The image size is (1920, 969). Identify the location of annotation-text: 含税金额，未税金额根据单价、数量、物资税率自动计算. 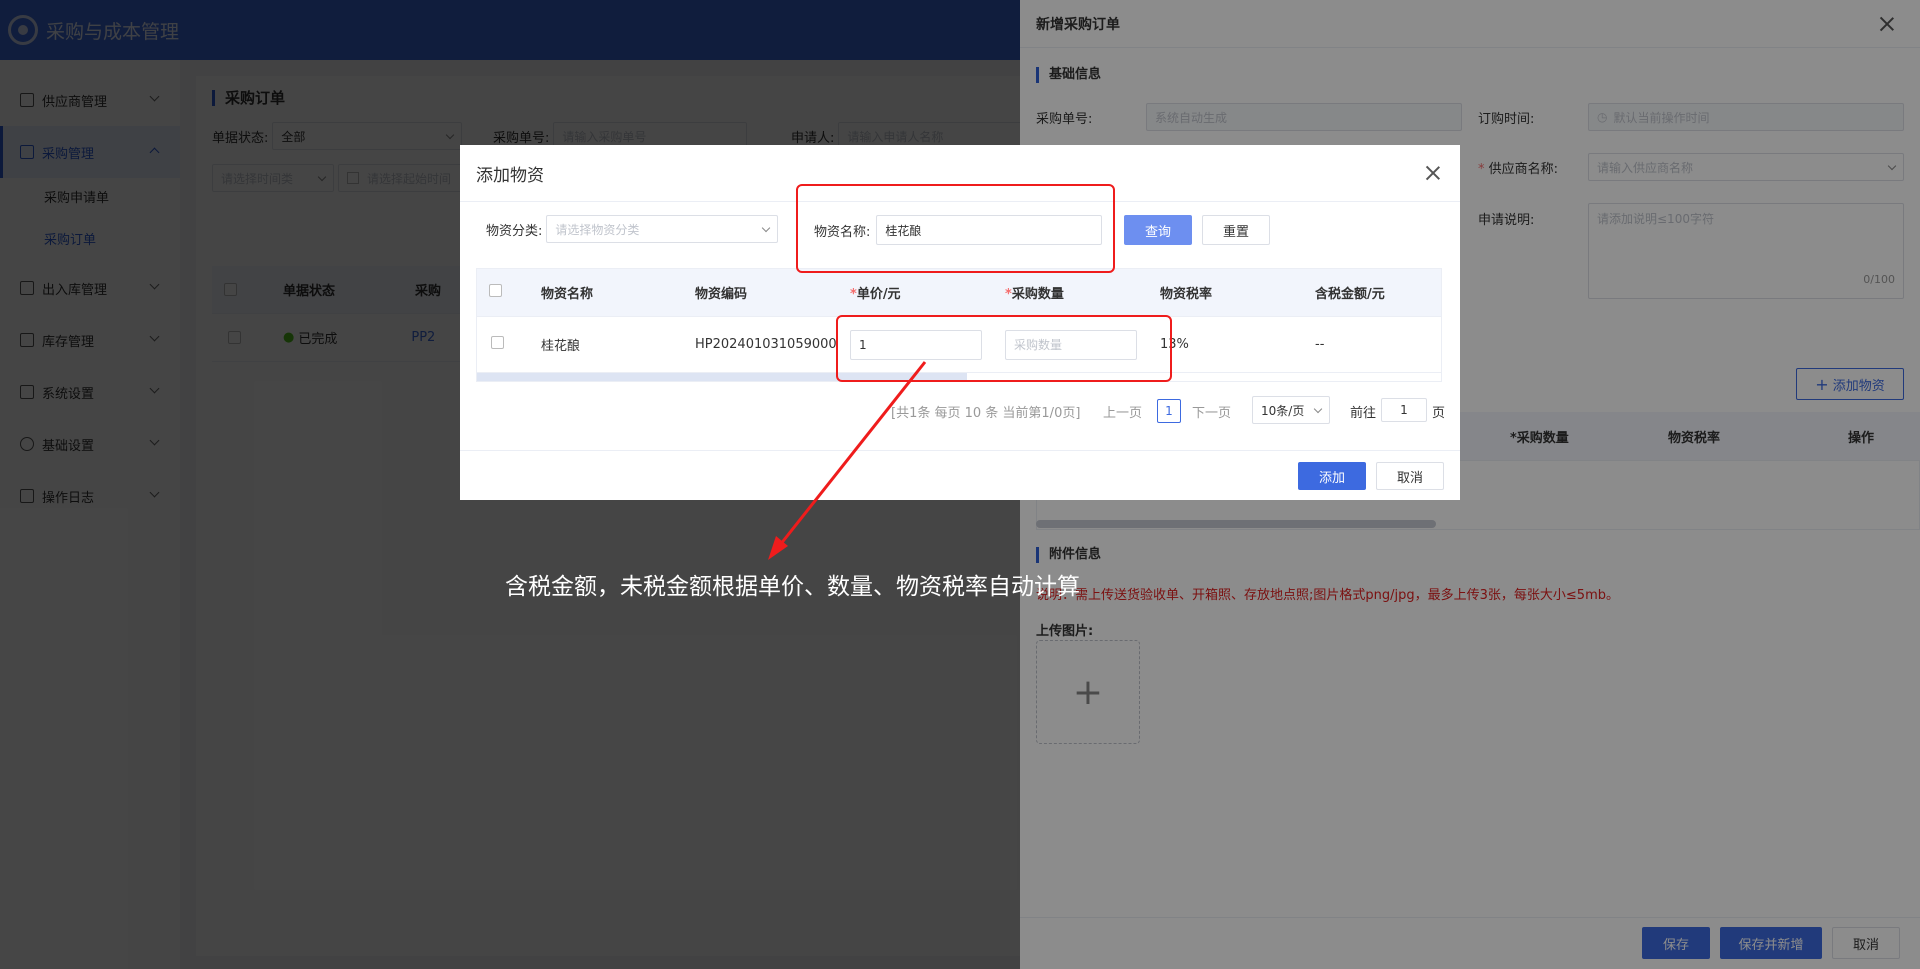
(792, 587).